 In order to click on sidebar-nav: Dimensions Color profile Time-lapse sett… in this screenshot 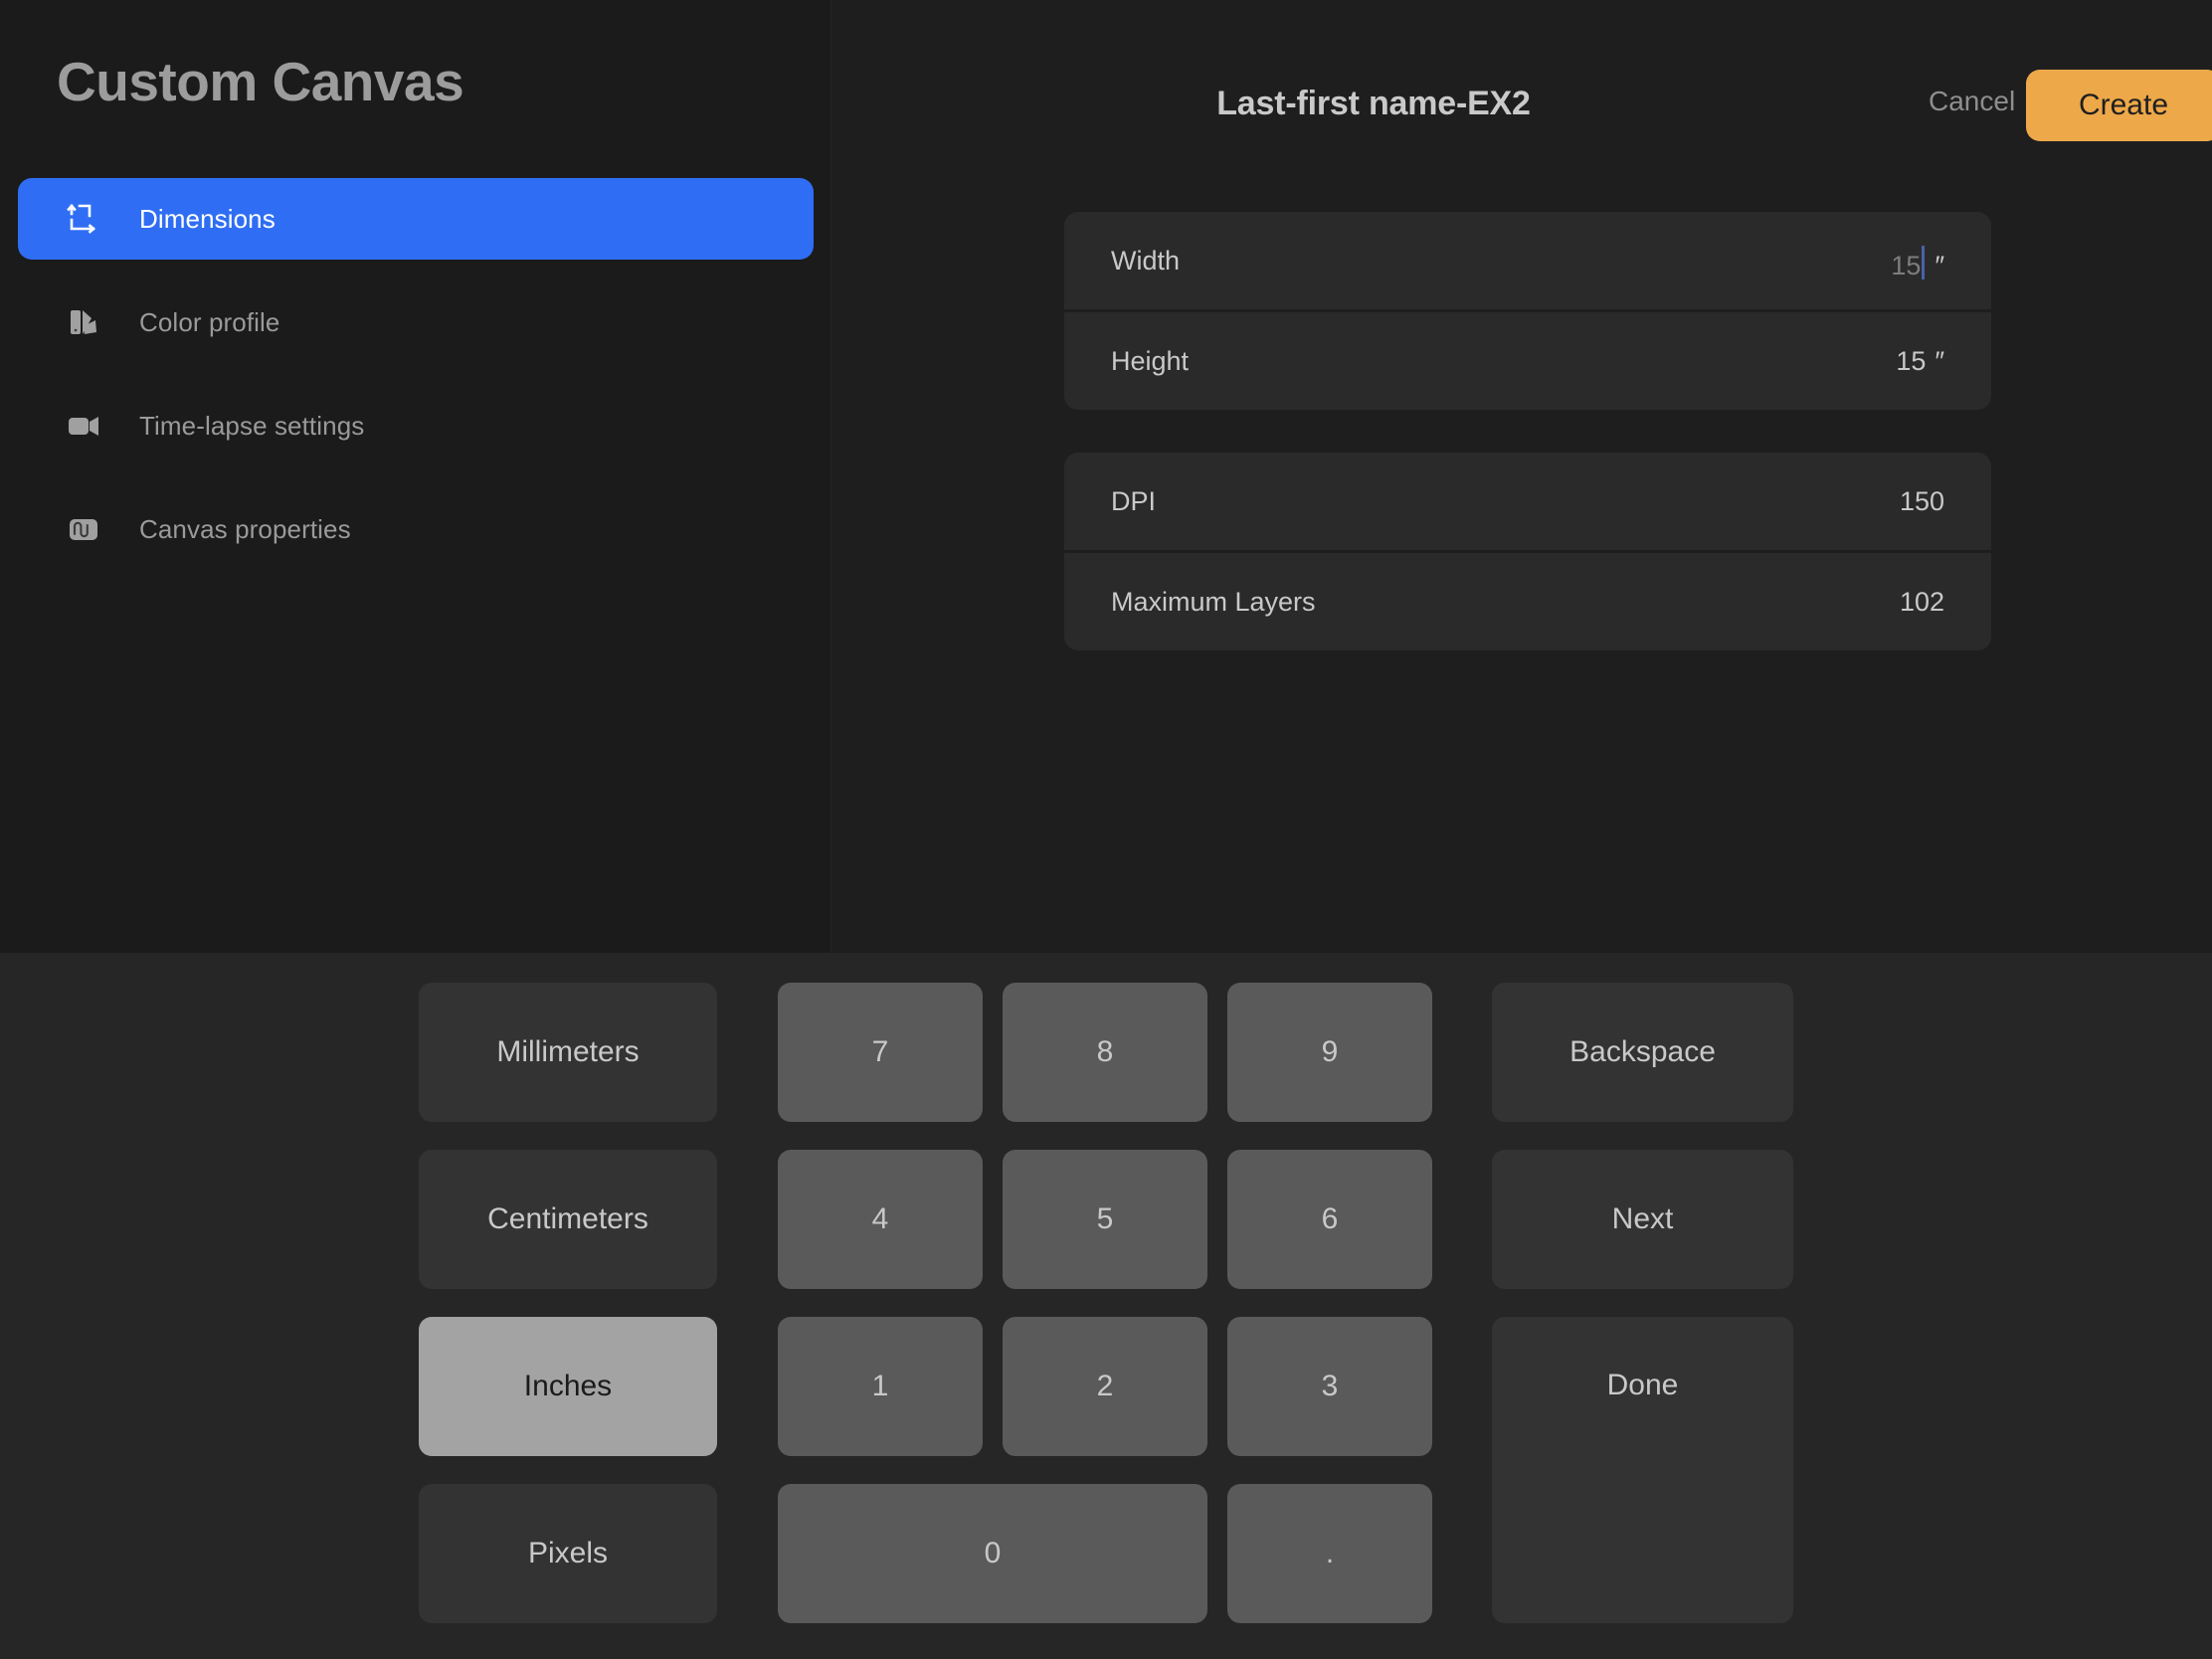, I will do `click(416, 385)`.